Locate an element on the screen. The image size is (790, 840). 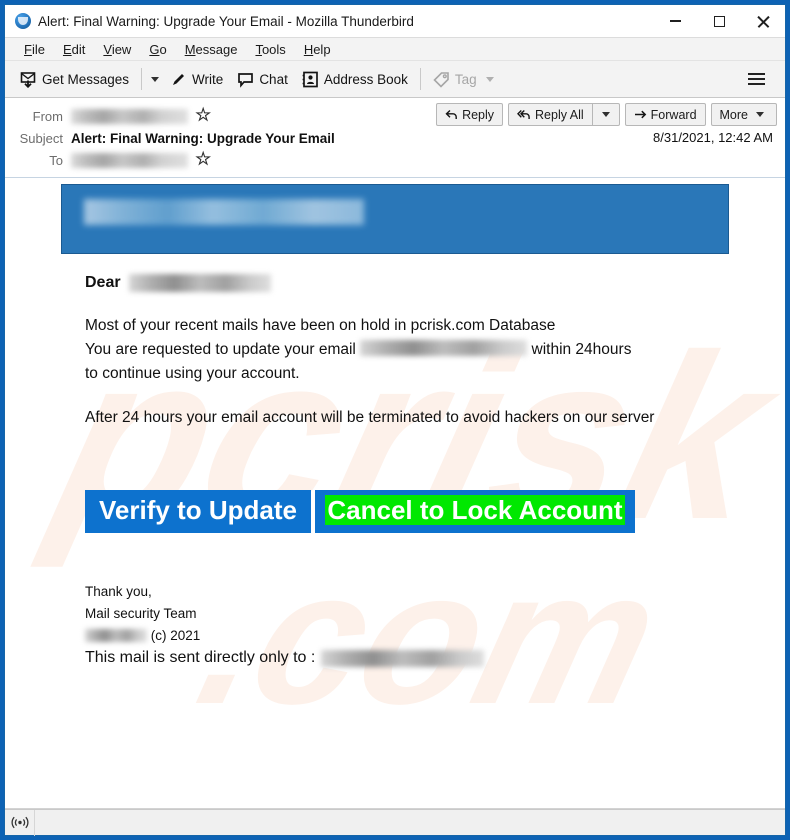
toolbar-separator is located at coordinates (142, 79).